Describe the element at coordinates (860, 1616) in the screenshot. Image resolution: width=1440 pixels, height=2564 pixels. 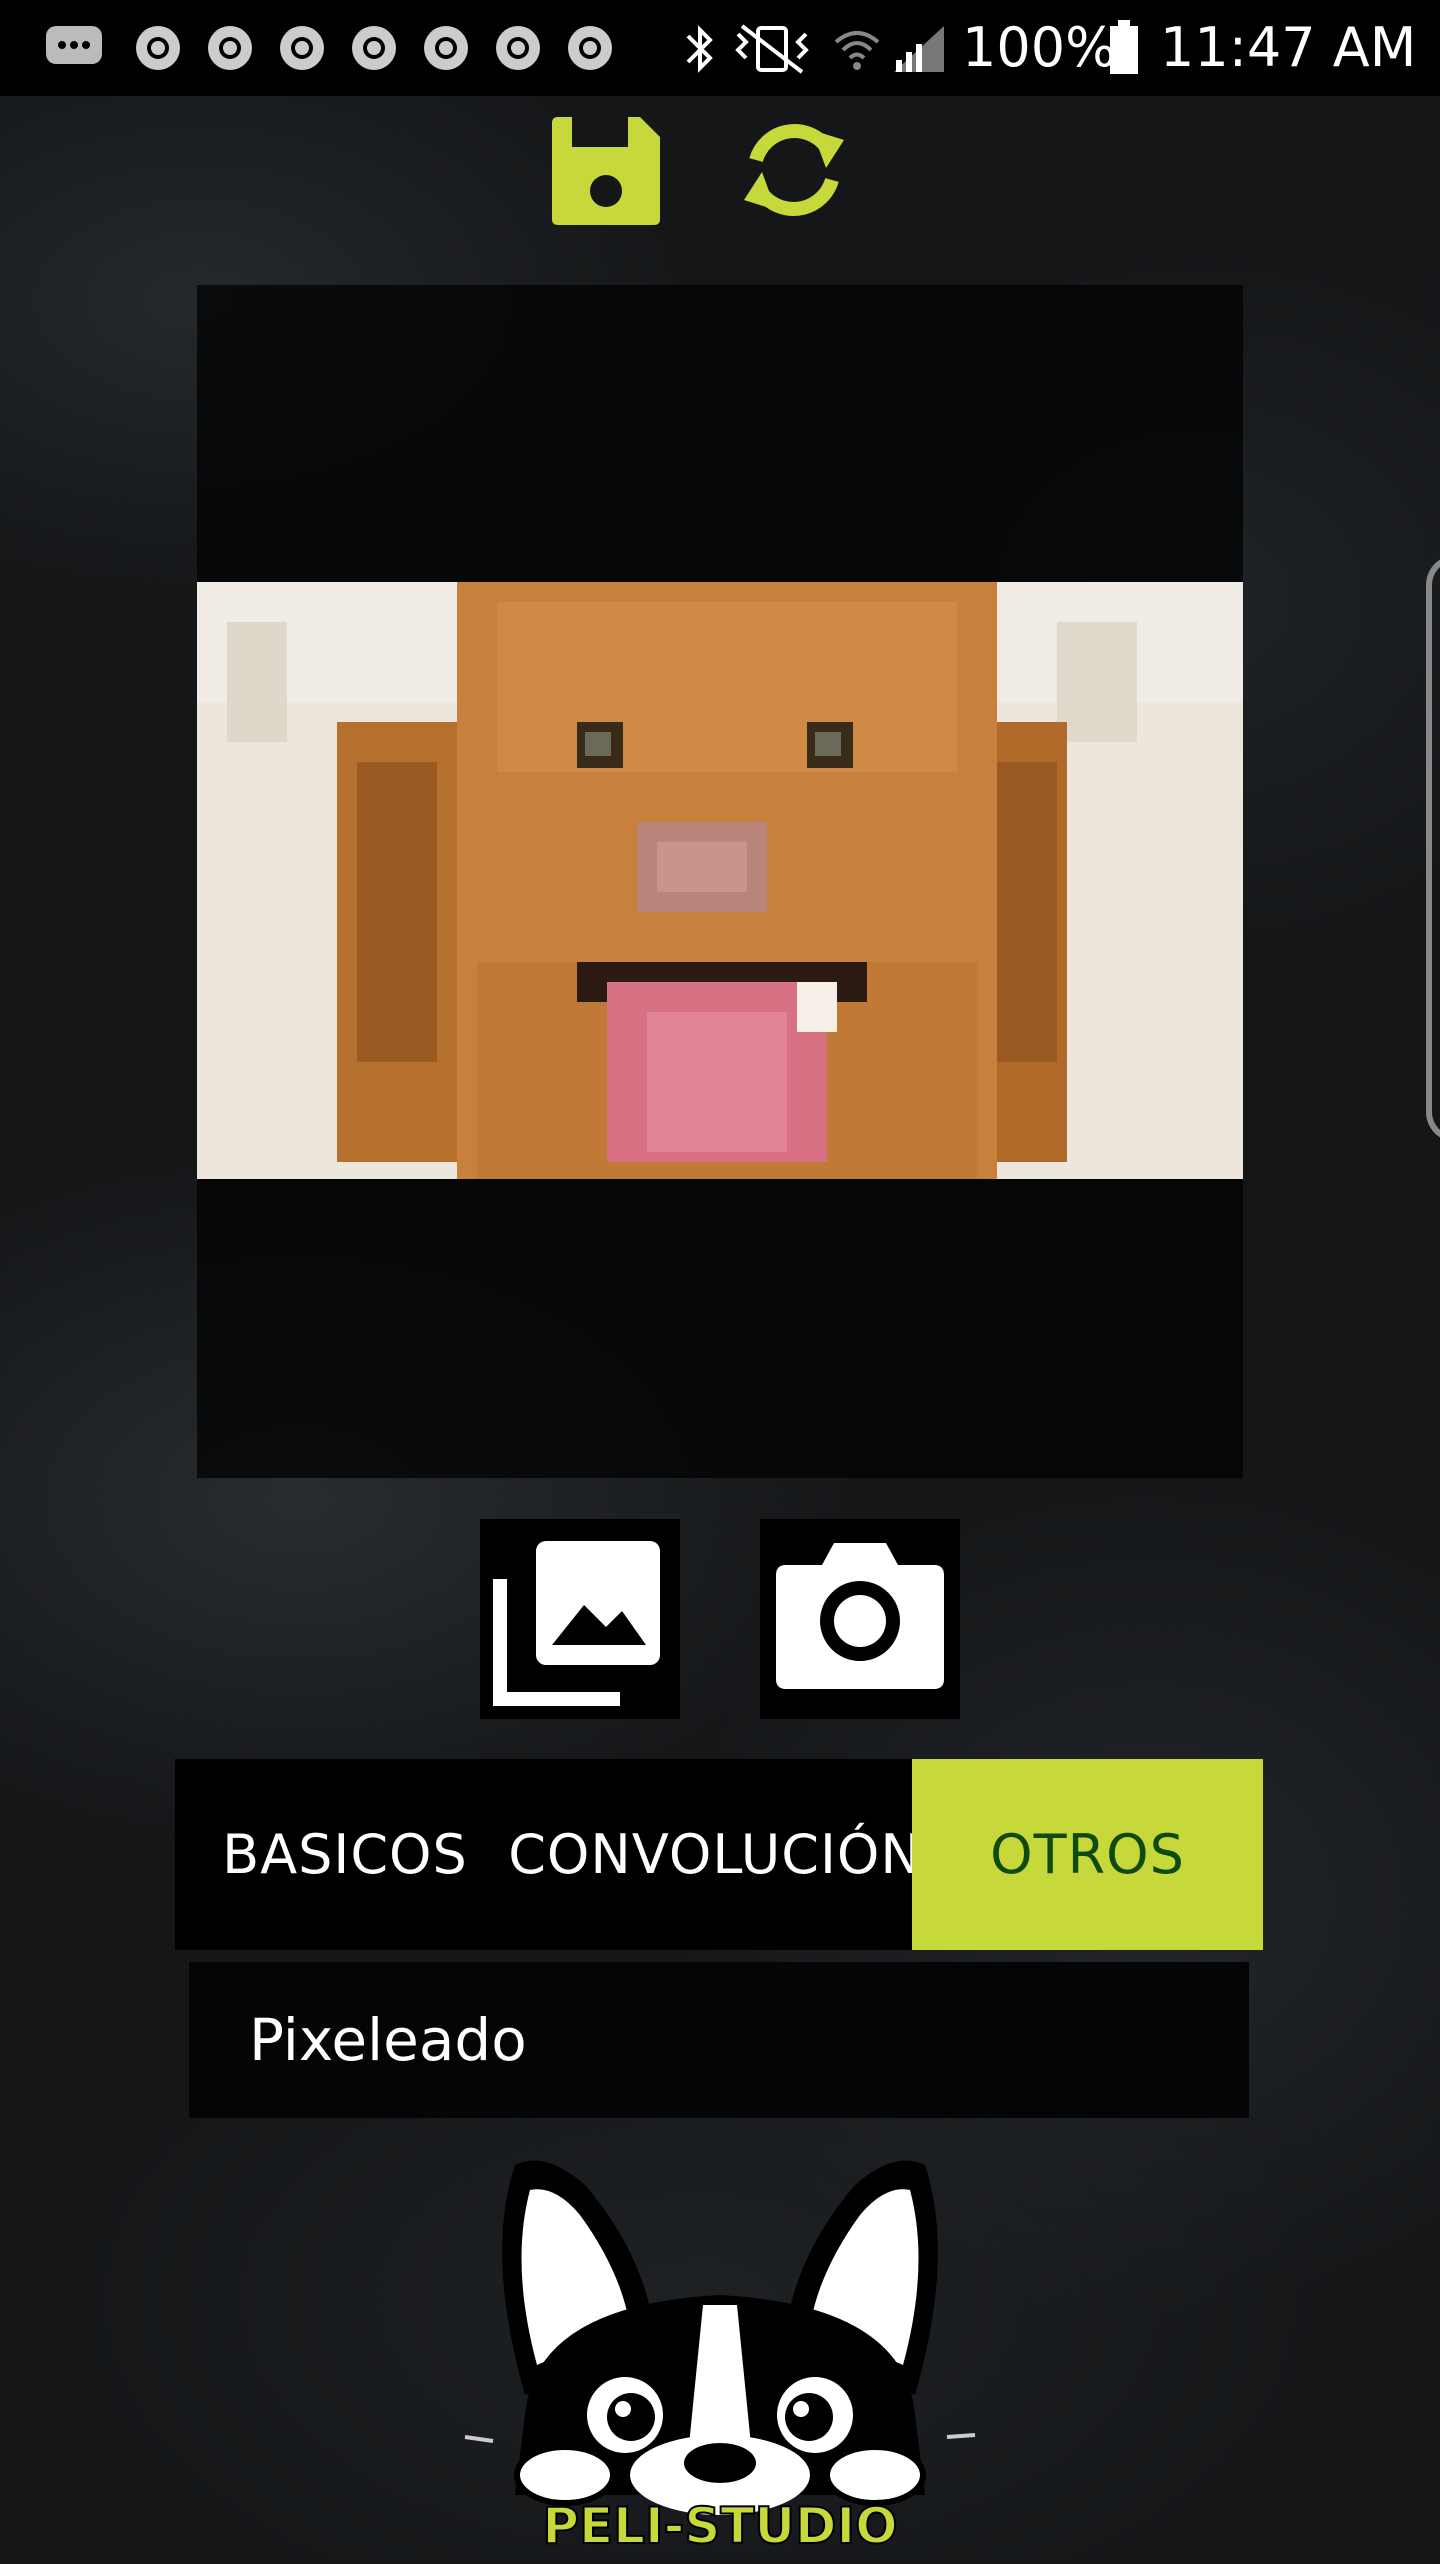
I see `camera-icon` at that location.